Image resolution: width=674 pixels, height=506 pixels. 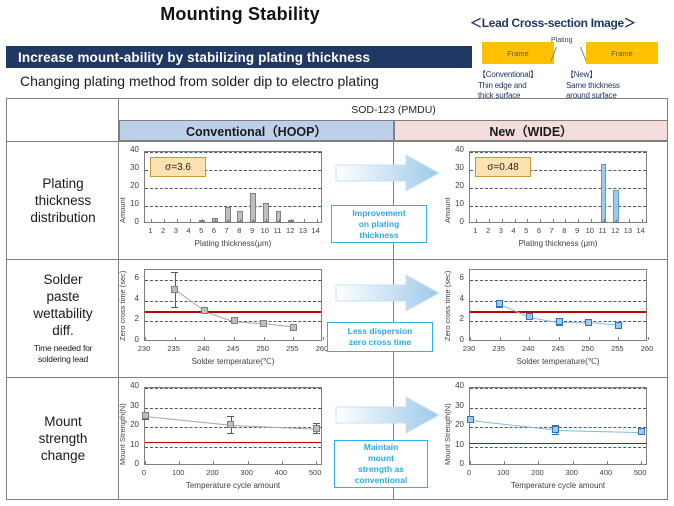 What do you see at coordinates (508, 74) in the screenshot?
I see `caption-left-line1: 【Conventional】` at bounding box center [508, 74].